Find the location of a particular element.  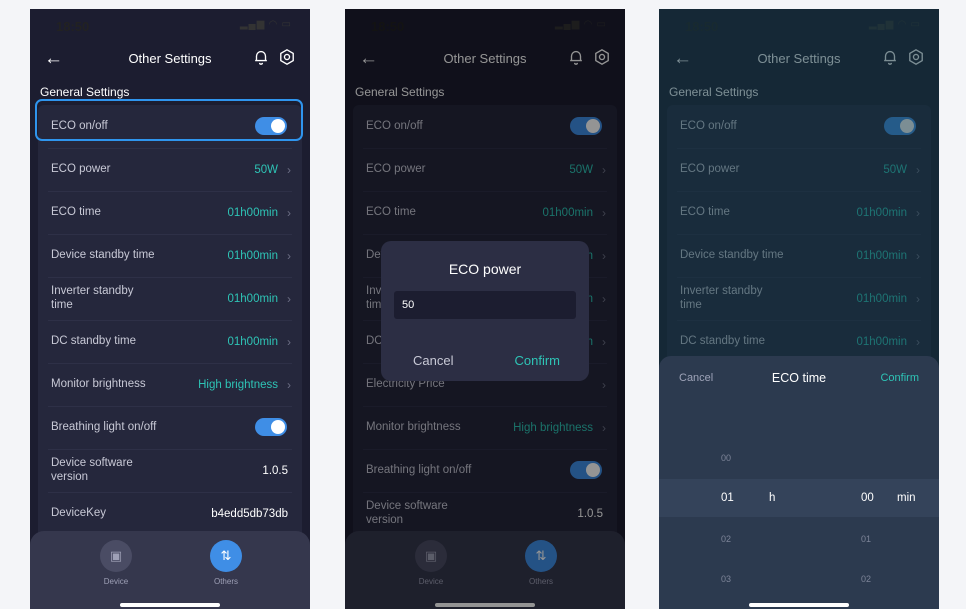

inverter-standby-label: Inverter standby time is located at coordinates (92, 297).